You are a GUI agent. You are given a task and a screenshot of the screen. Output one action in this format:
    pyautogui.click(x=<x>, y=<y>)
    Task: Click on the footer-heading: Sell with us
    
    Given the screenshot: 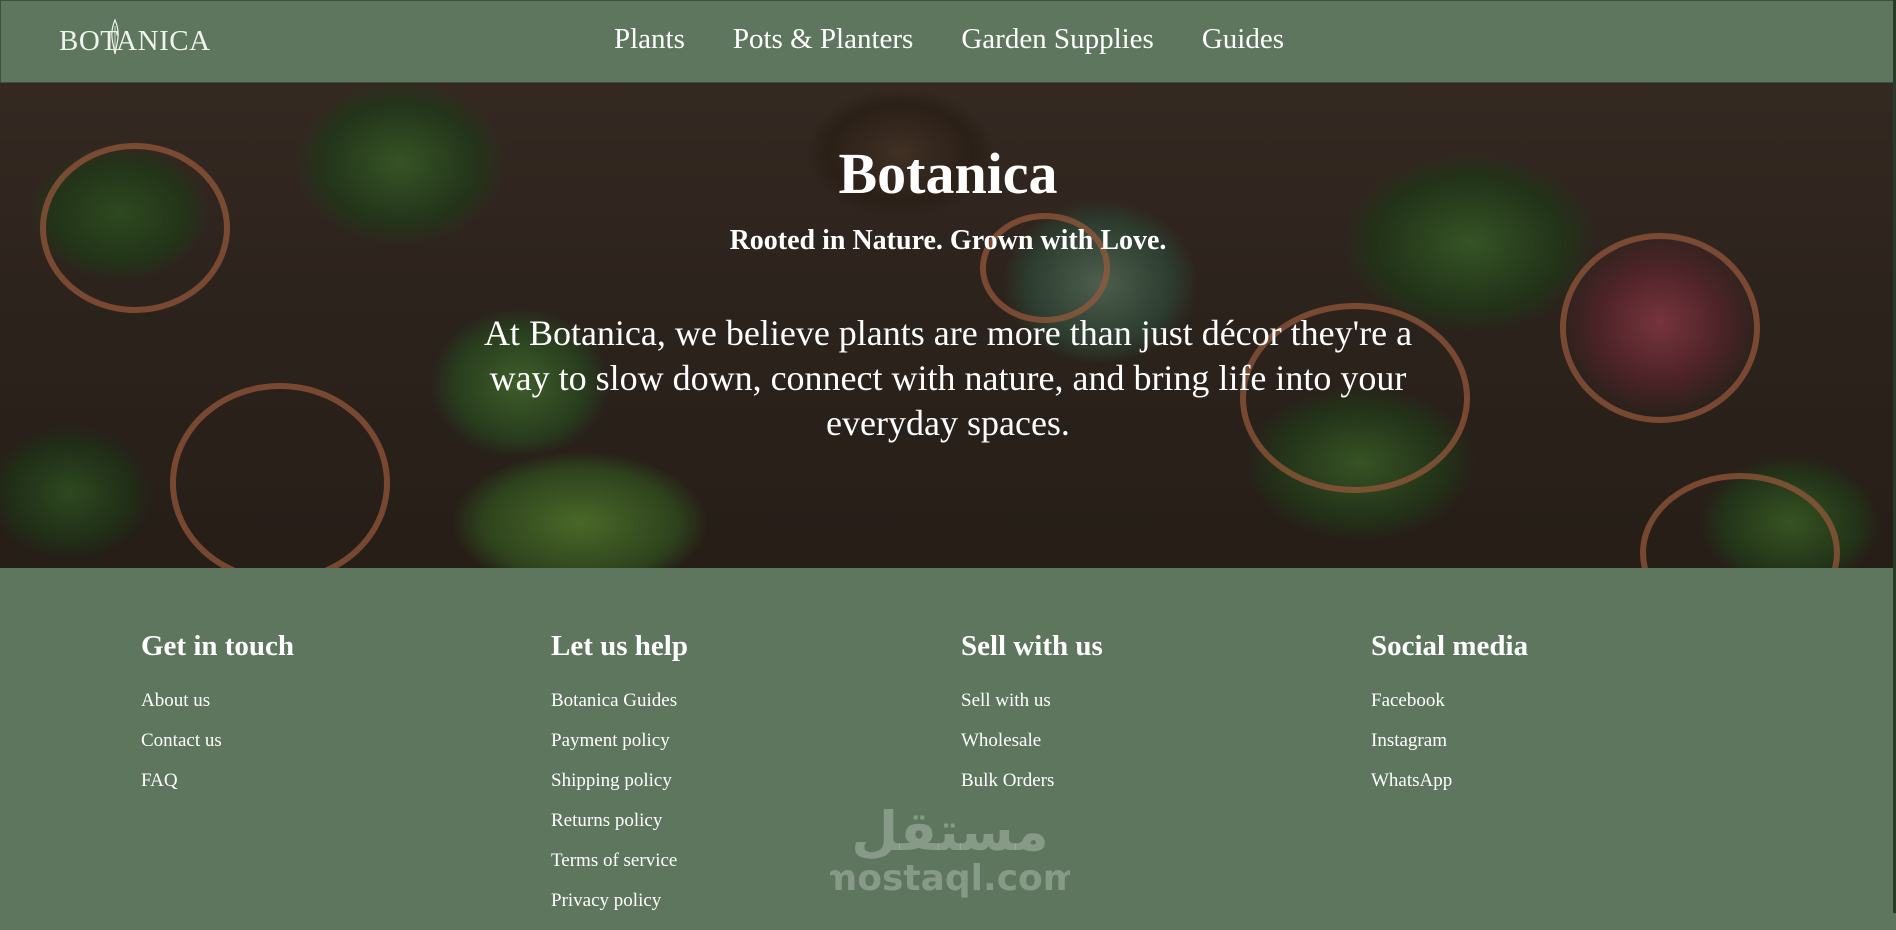 What is the action you would take?
    pyautogui.click(x=1032, y=646)
    